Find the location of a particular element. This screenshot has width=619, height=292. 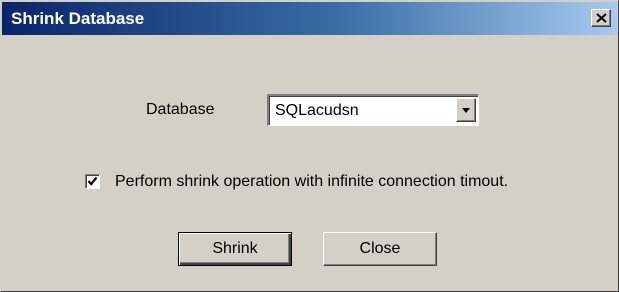

shrink-button: Shrink is located at coordinates (235, 249).